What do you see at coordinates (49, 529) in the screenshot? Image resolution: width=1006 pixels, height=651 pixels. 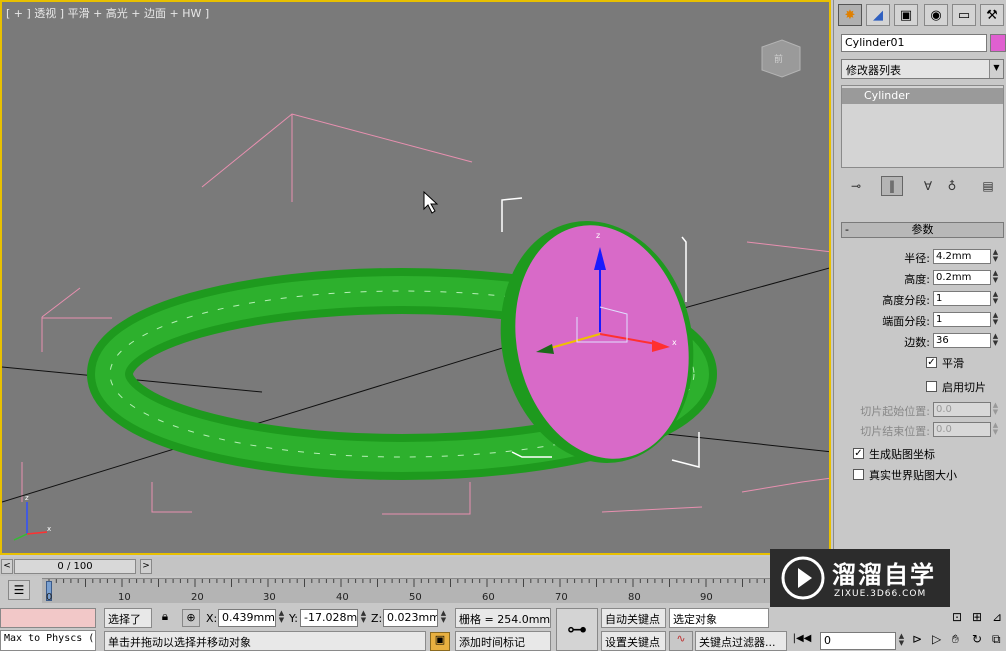 I see `svg-text: x` at bounding box center [49, 529].